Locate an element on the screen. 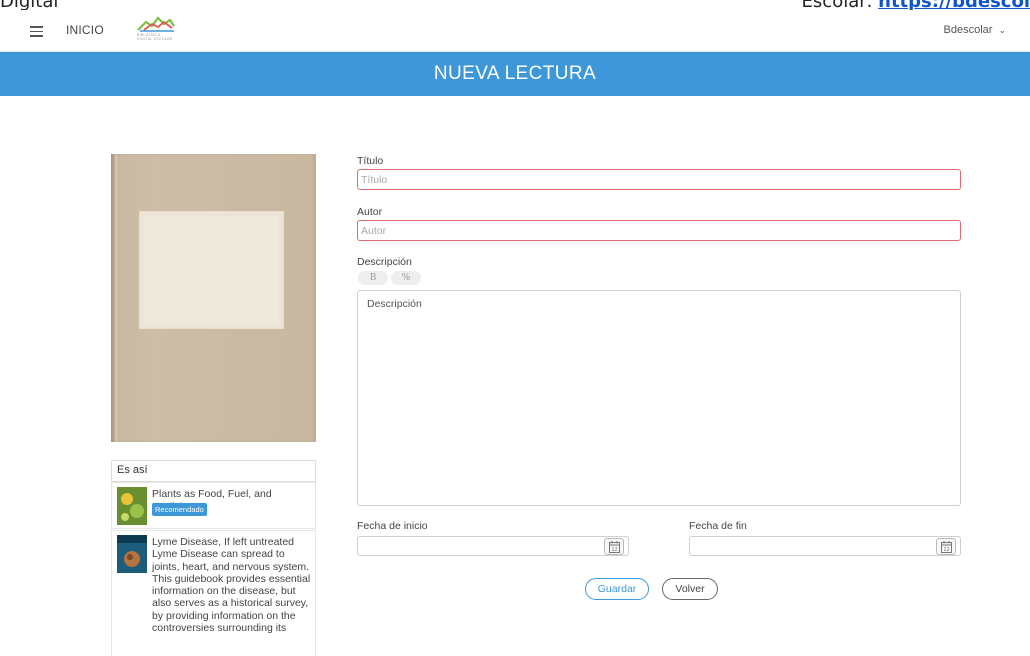  save-button: Guardar is located at coordinates (617, 589).